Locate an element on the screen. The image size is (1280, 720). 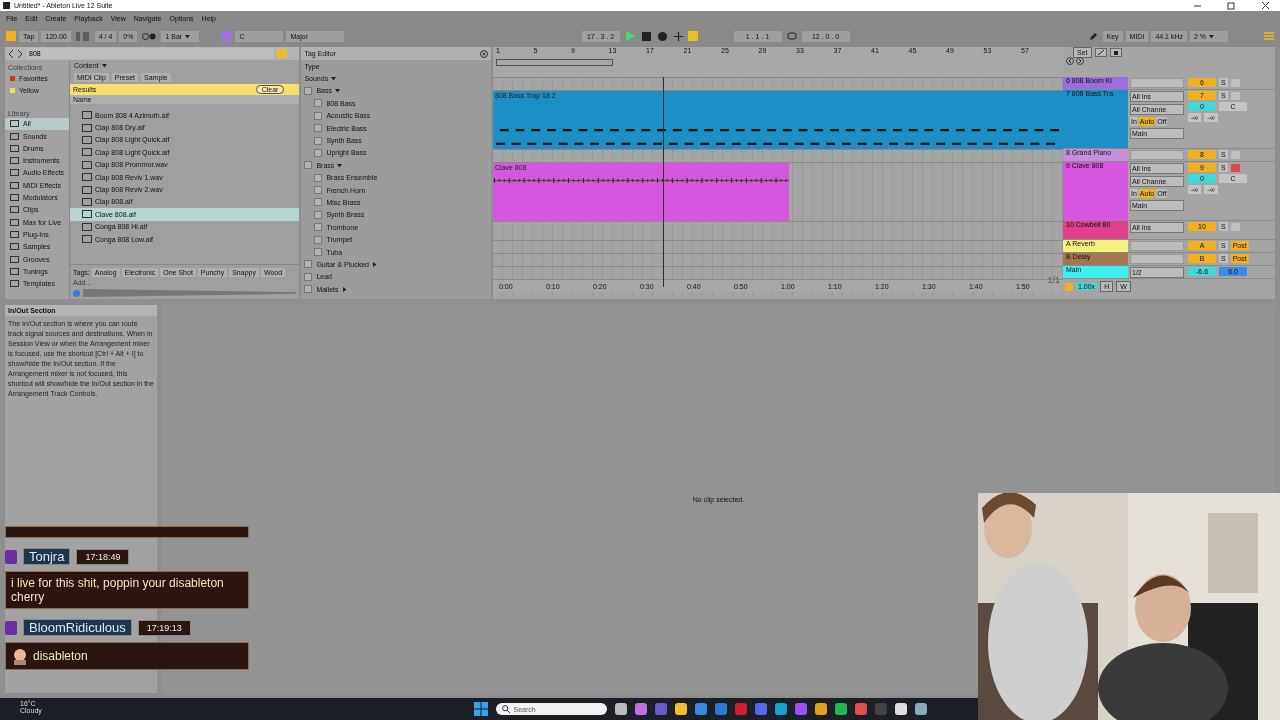
add-icon is located at coordinates (678, 36).